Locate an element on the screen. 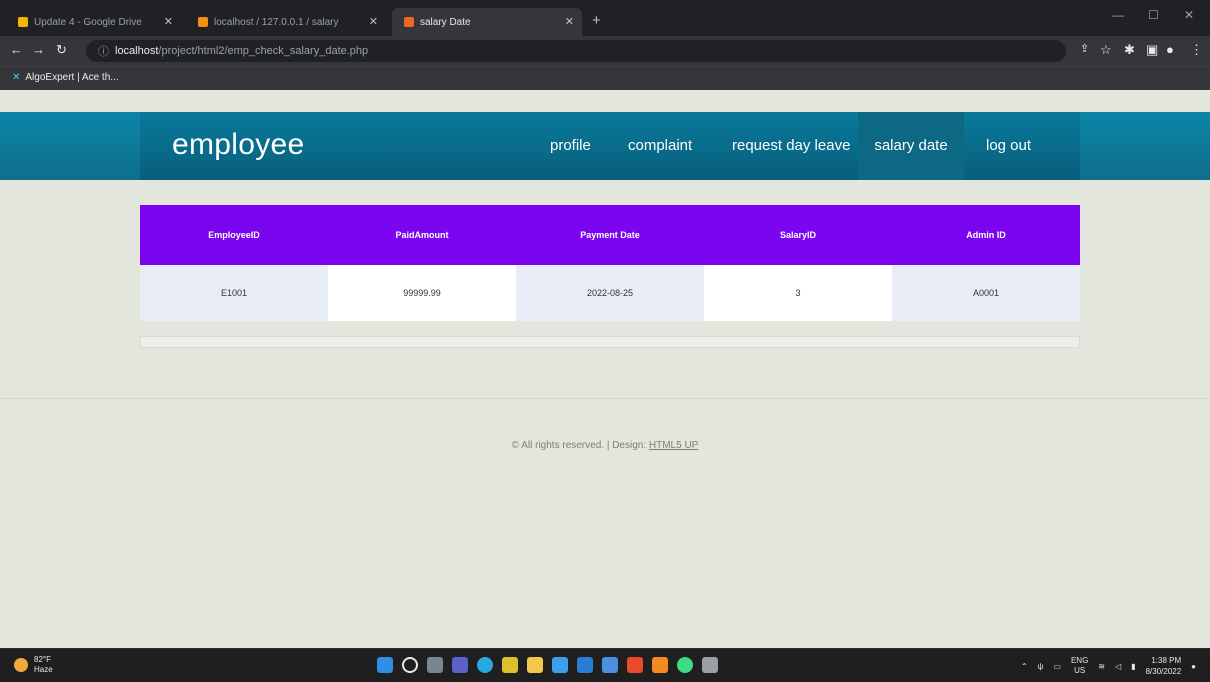 This screenshot has width=1210, height=682. tab-label: Update 4 - Google Drive is located at coordinates (88, 22).